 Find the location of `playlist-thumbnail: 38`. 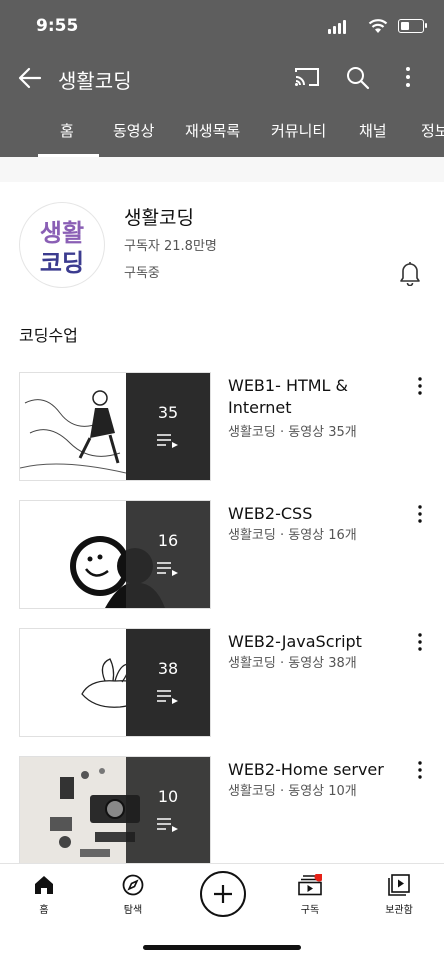

playlist-thumbnail: 38 is located at coordinates (115, 682).